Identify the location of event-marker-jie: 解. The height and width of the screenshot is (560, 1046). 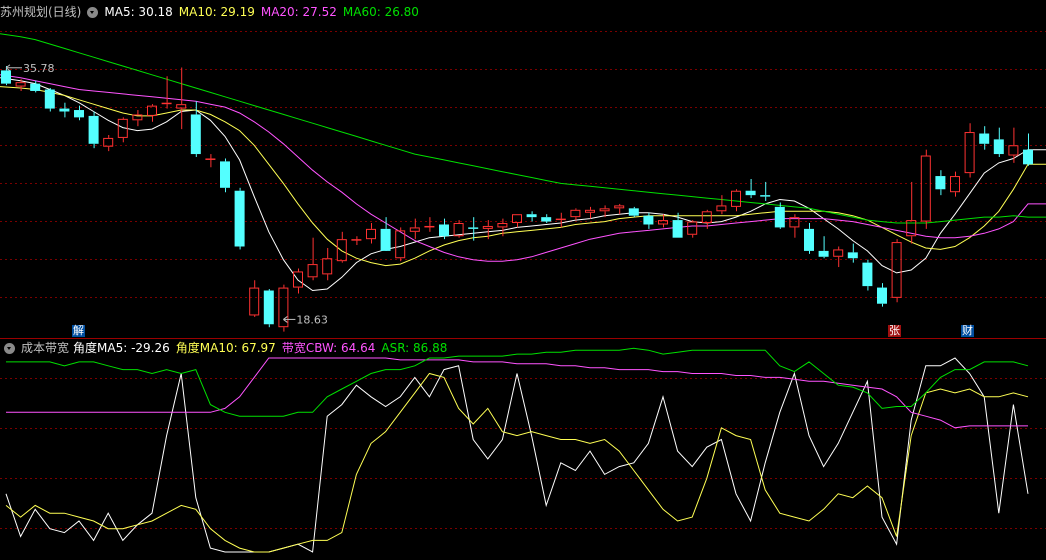
(78, 331).